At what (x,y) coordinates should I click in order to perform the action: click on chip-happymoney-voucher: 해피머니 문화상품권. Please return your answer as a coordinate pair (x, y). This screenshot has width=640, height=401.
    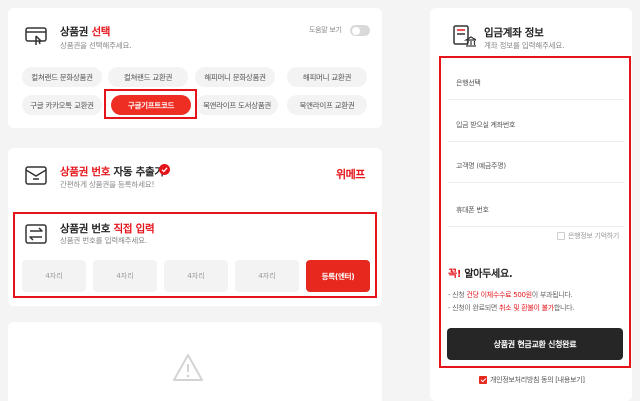
    Looking at the image, I should click on (235, 77).